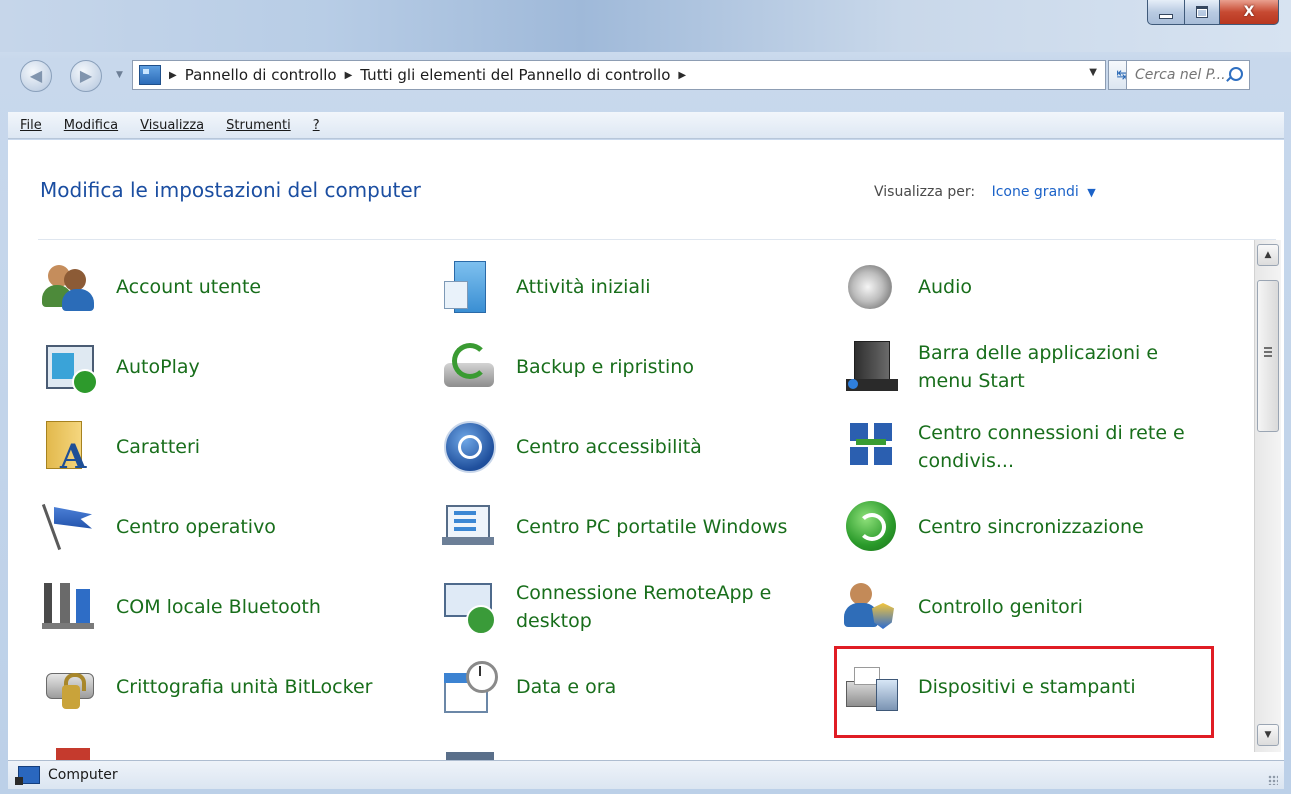  Describe the element at coordinates (70, 367) in the screenshot. I see `autoplay-icon` at that location.